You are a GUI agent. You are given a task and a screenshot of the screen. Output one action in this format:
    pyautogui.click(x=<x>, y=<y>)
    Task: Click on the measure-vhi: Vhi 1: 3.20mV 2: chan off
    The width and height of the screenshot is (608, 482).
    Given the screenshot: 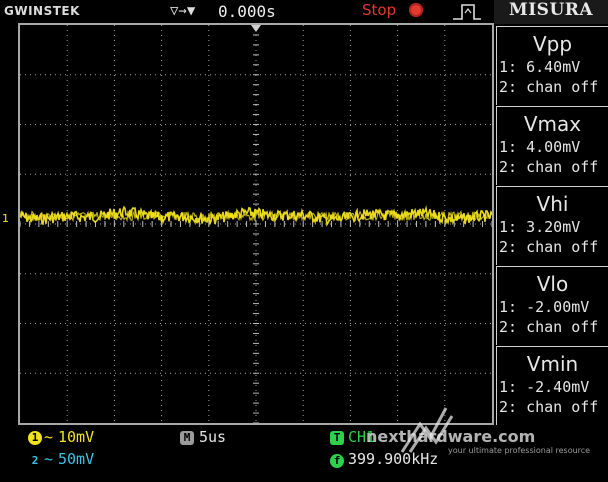 What is the action you would take?
    pyautogui.click(x=552, y=225)
    